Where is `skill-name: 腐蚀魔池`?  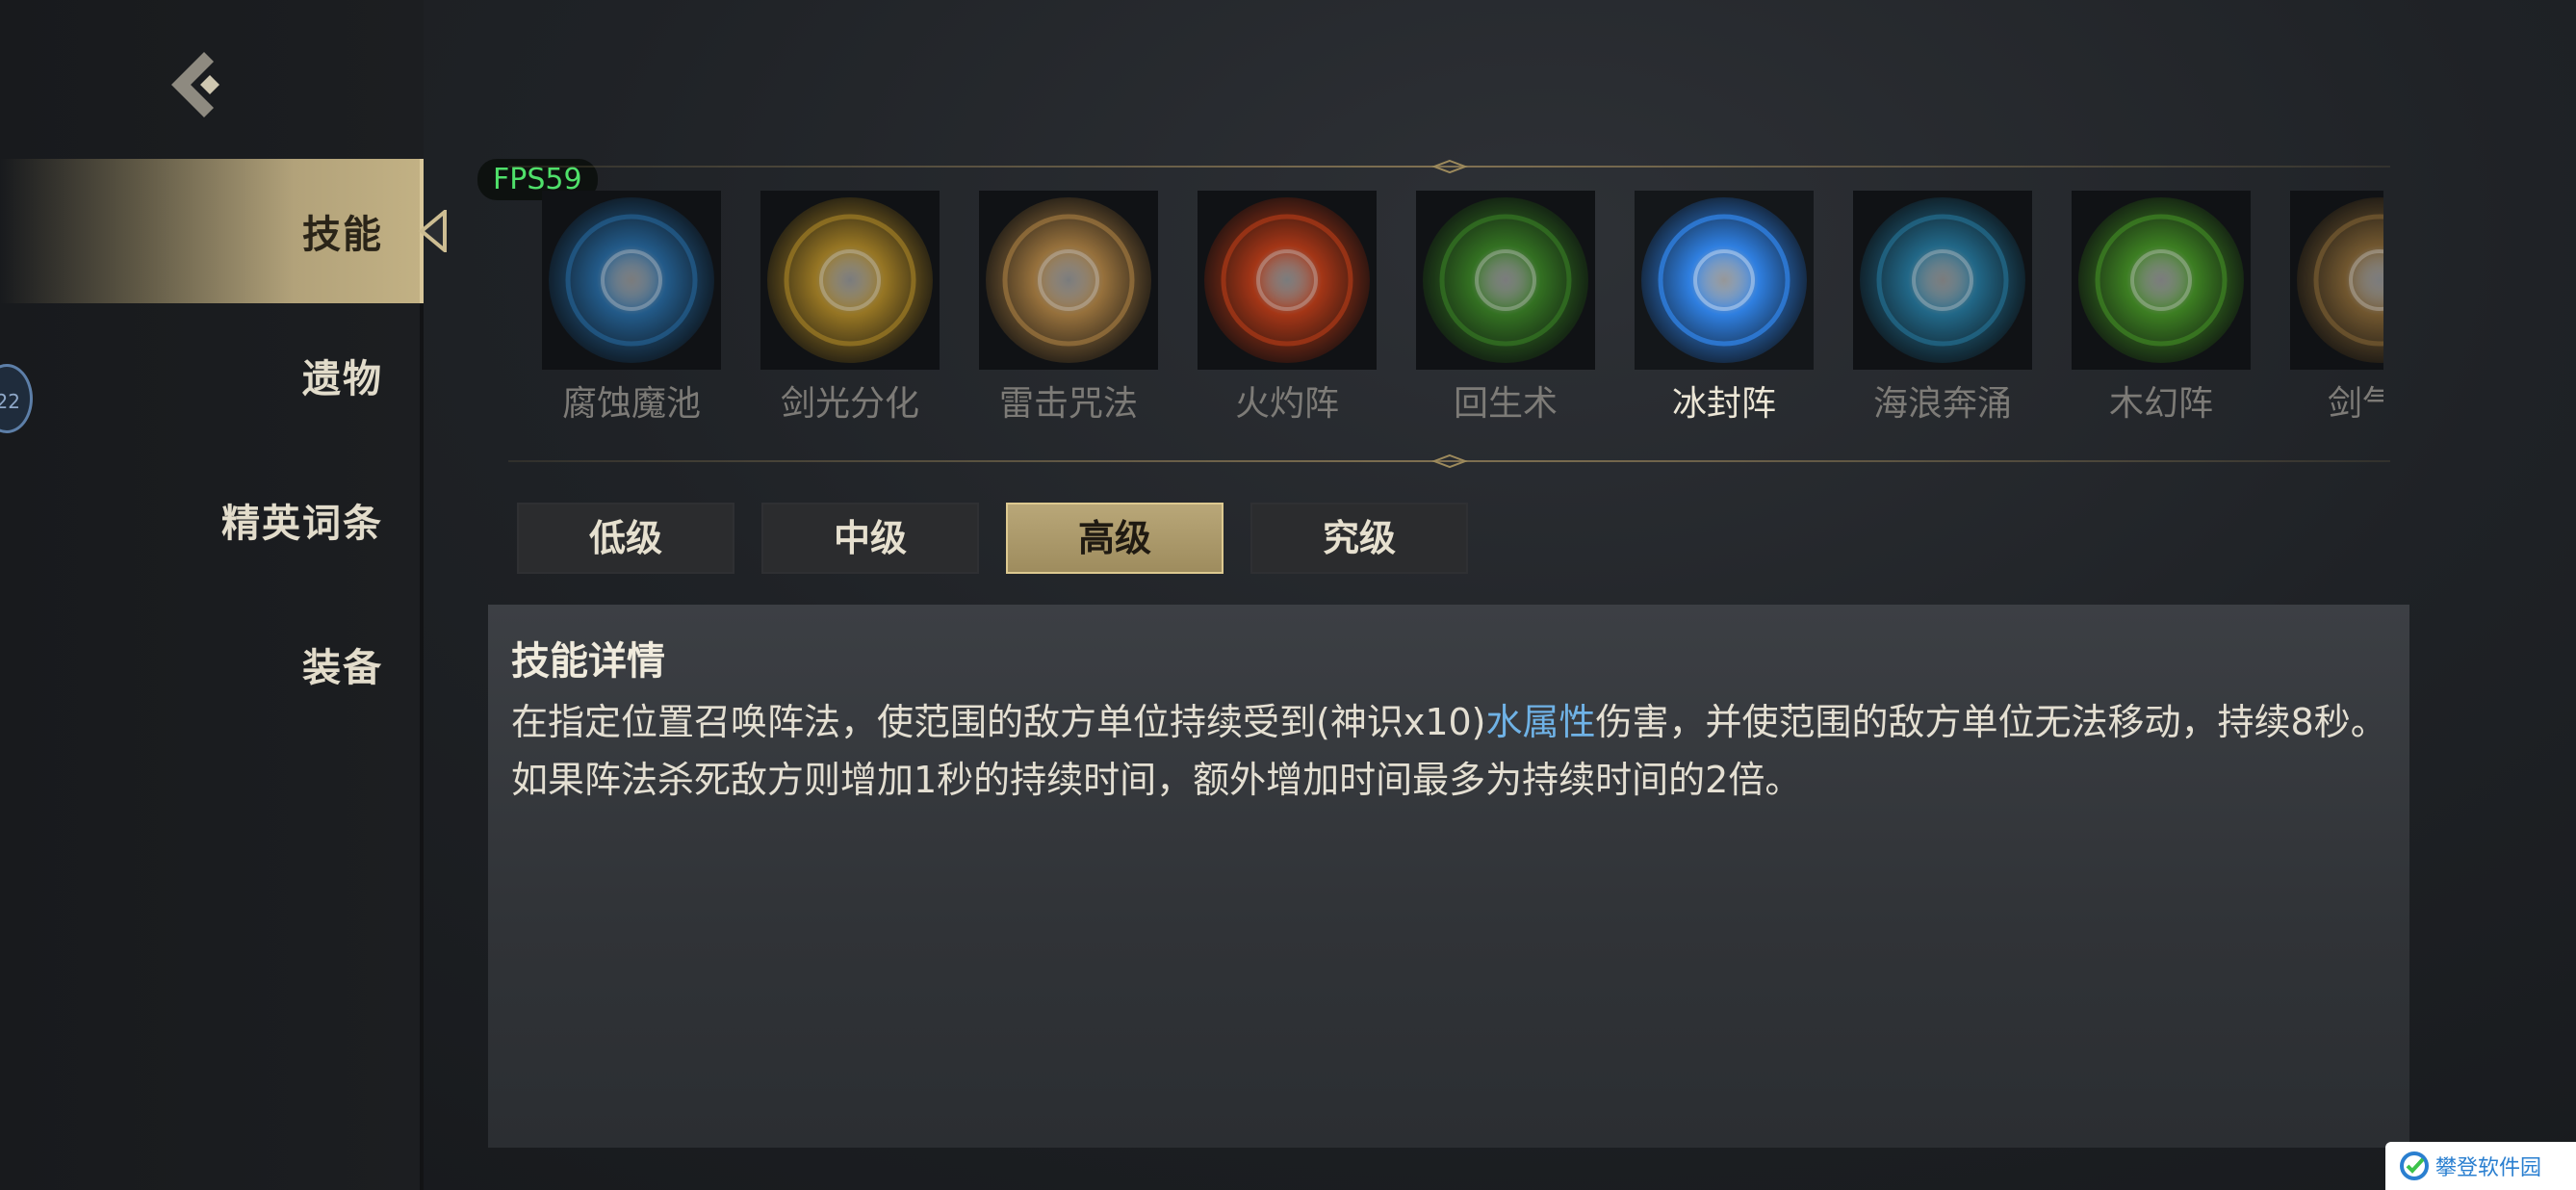 skill-name: 腐蚀魔池 is located at coordinates (631, 404).